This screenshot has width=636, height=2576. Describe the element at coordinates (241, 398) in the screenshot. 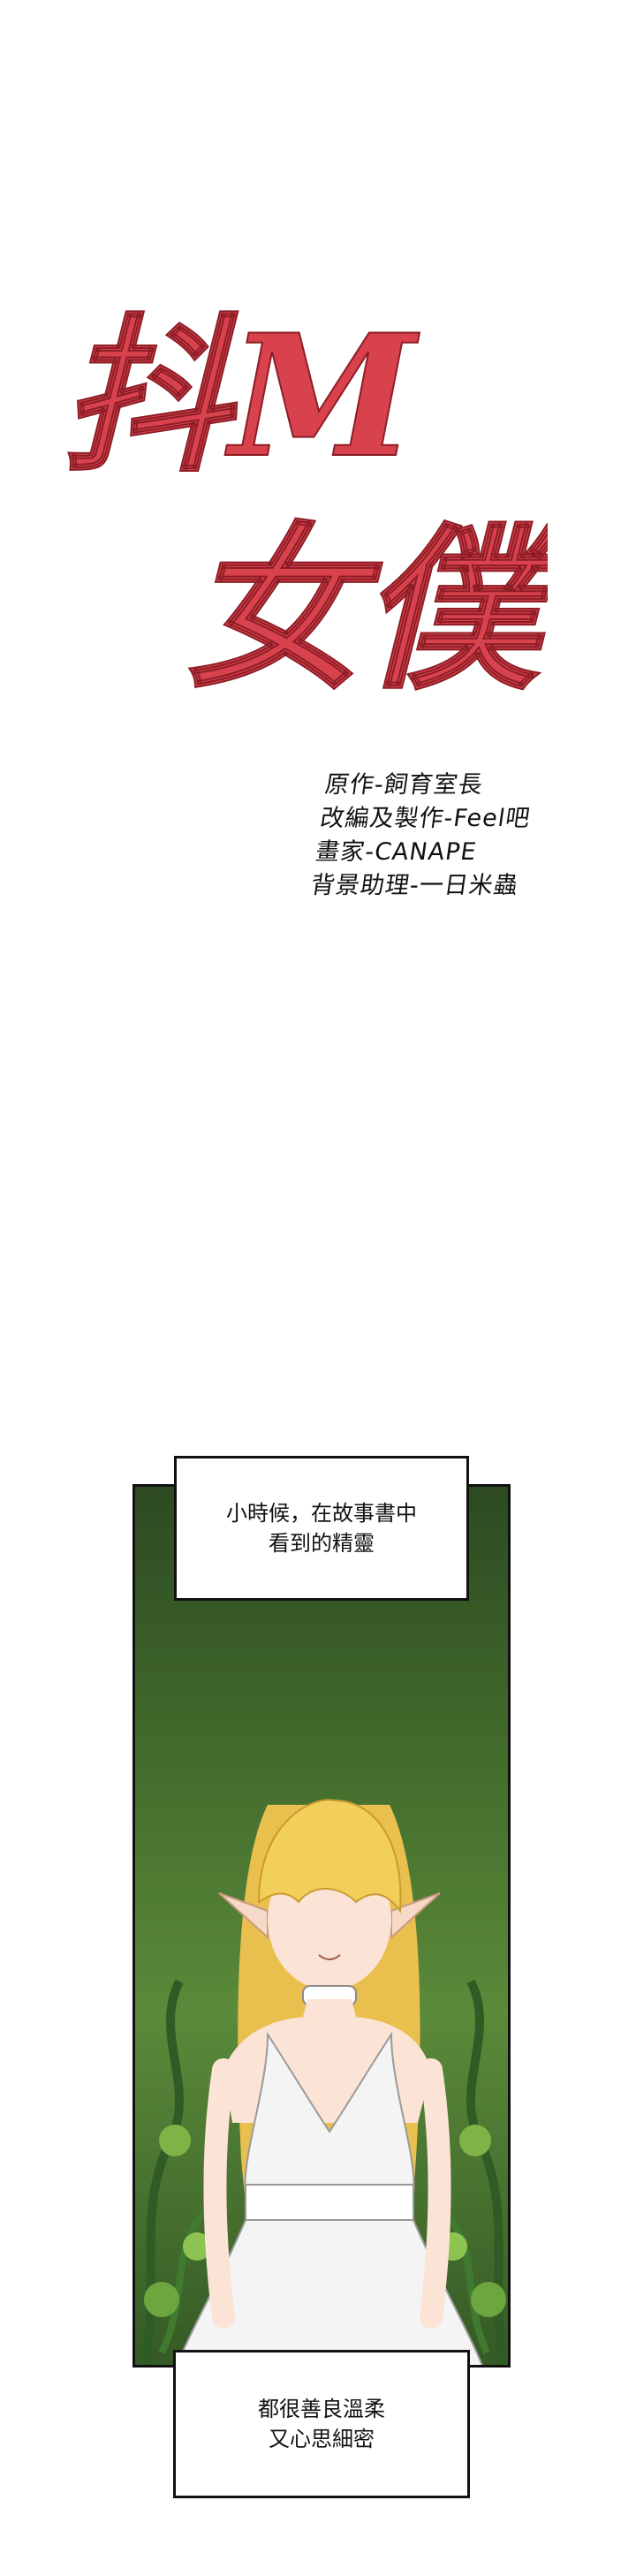

I see `title-line-1: 抖M` at that location.